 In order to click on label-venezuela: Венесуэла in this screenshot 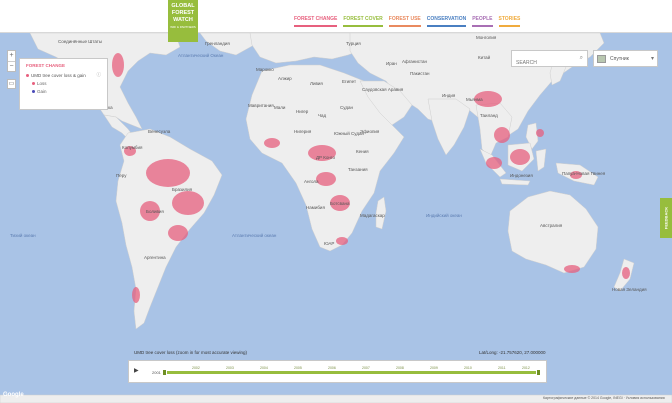, I will do `click(159, 131)`.